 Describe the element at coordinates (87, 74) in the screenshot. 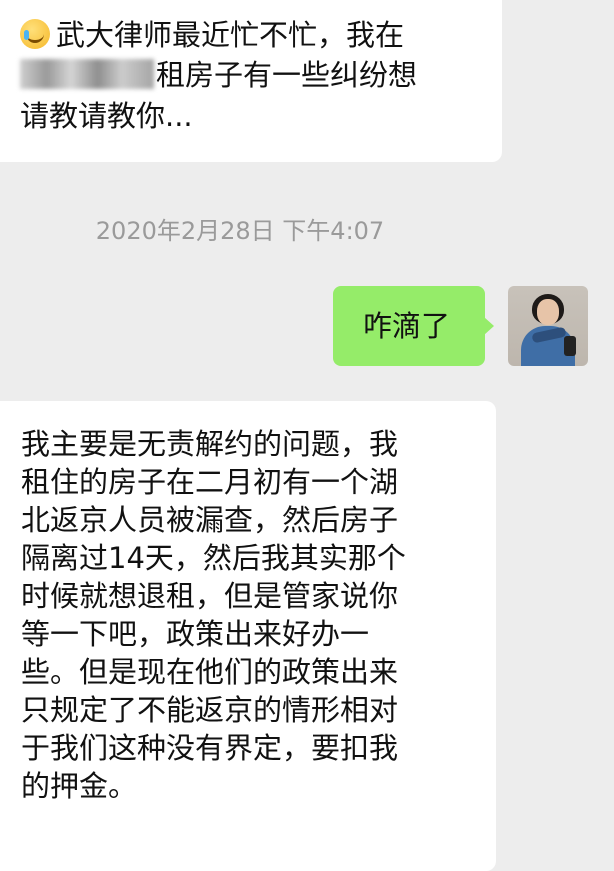

I see `blurred-redaction` at that location.